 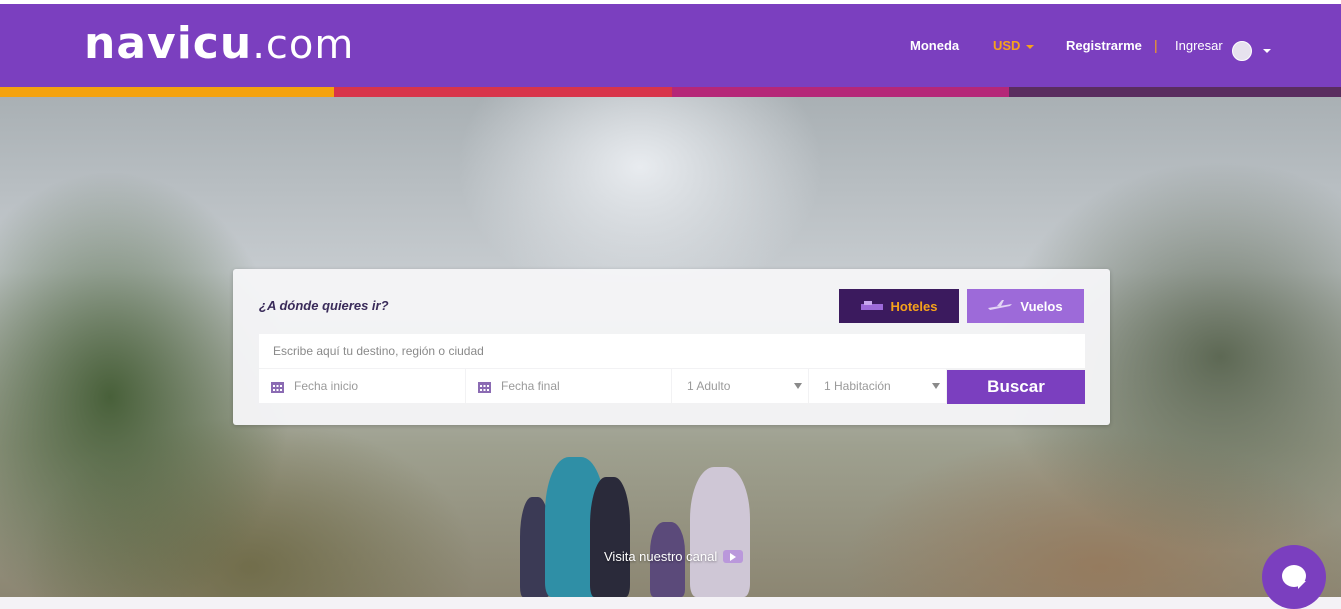 I want to click on chat-button, so click(x=1294, y=577).